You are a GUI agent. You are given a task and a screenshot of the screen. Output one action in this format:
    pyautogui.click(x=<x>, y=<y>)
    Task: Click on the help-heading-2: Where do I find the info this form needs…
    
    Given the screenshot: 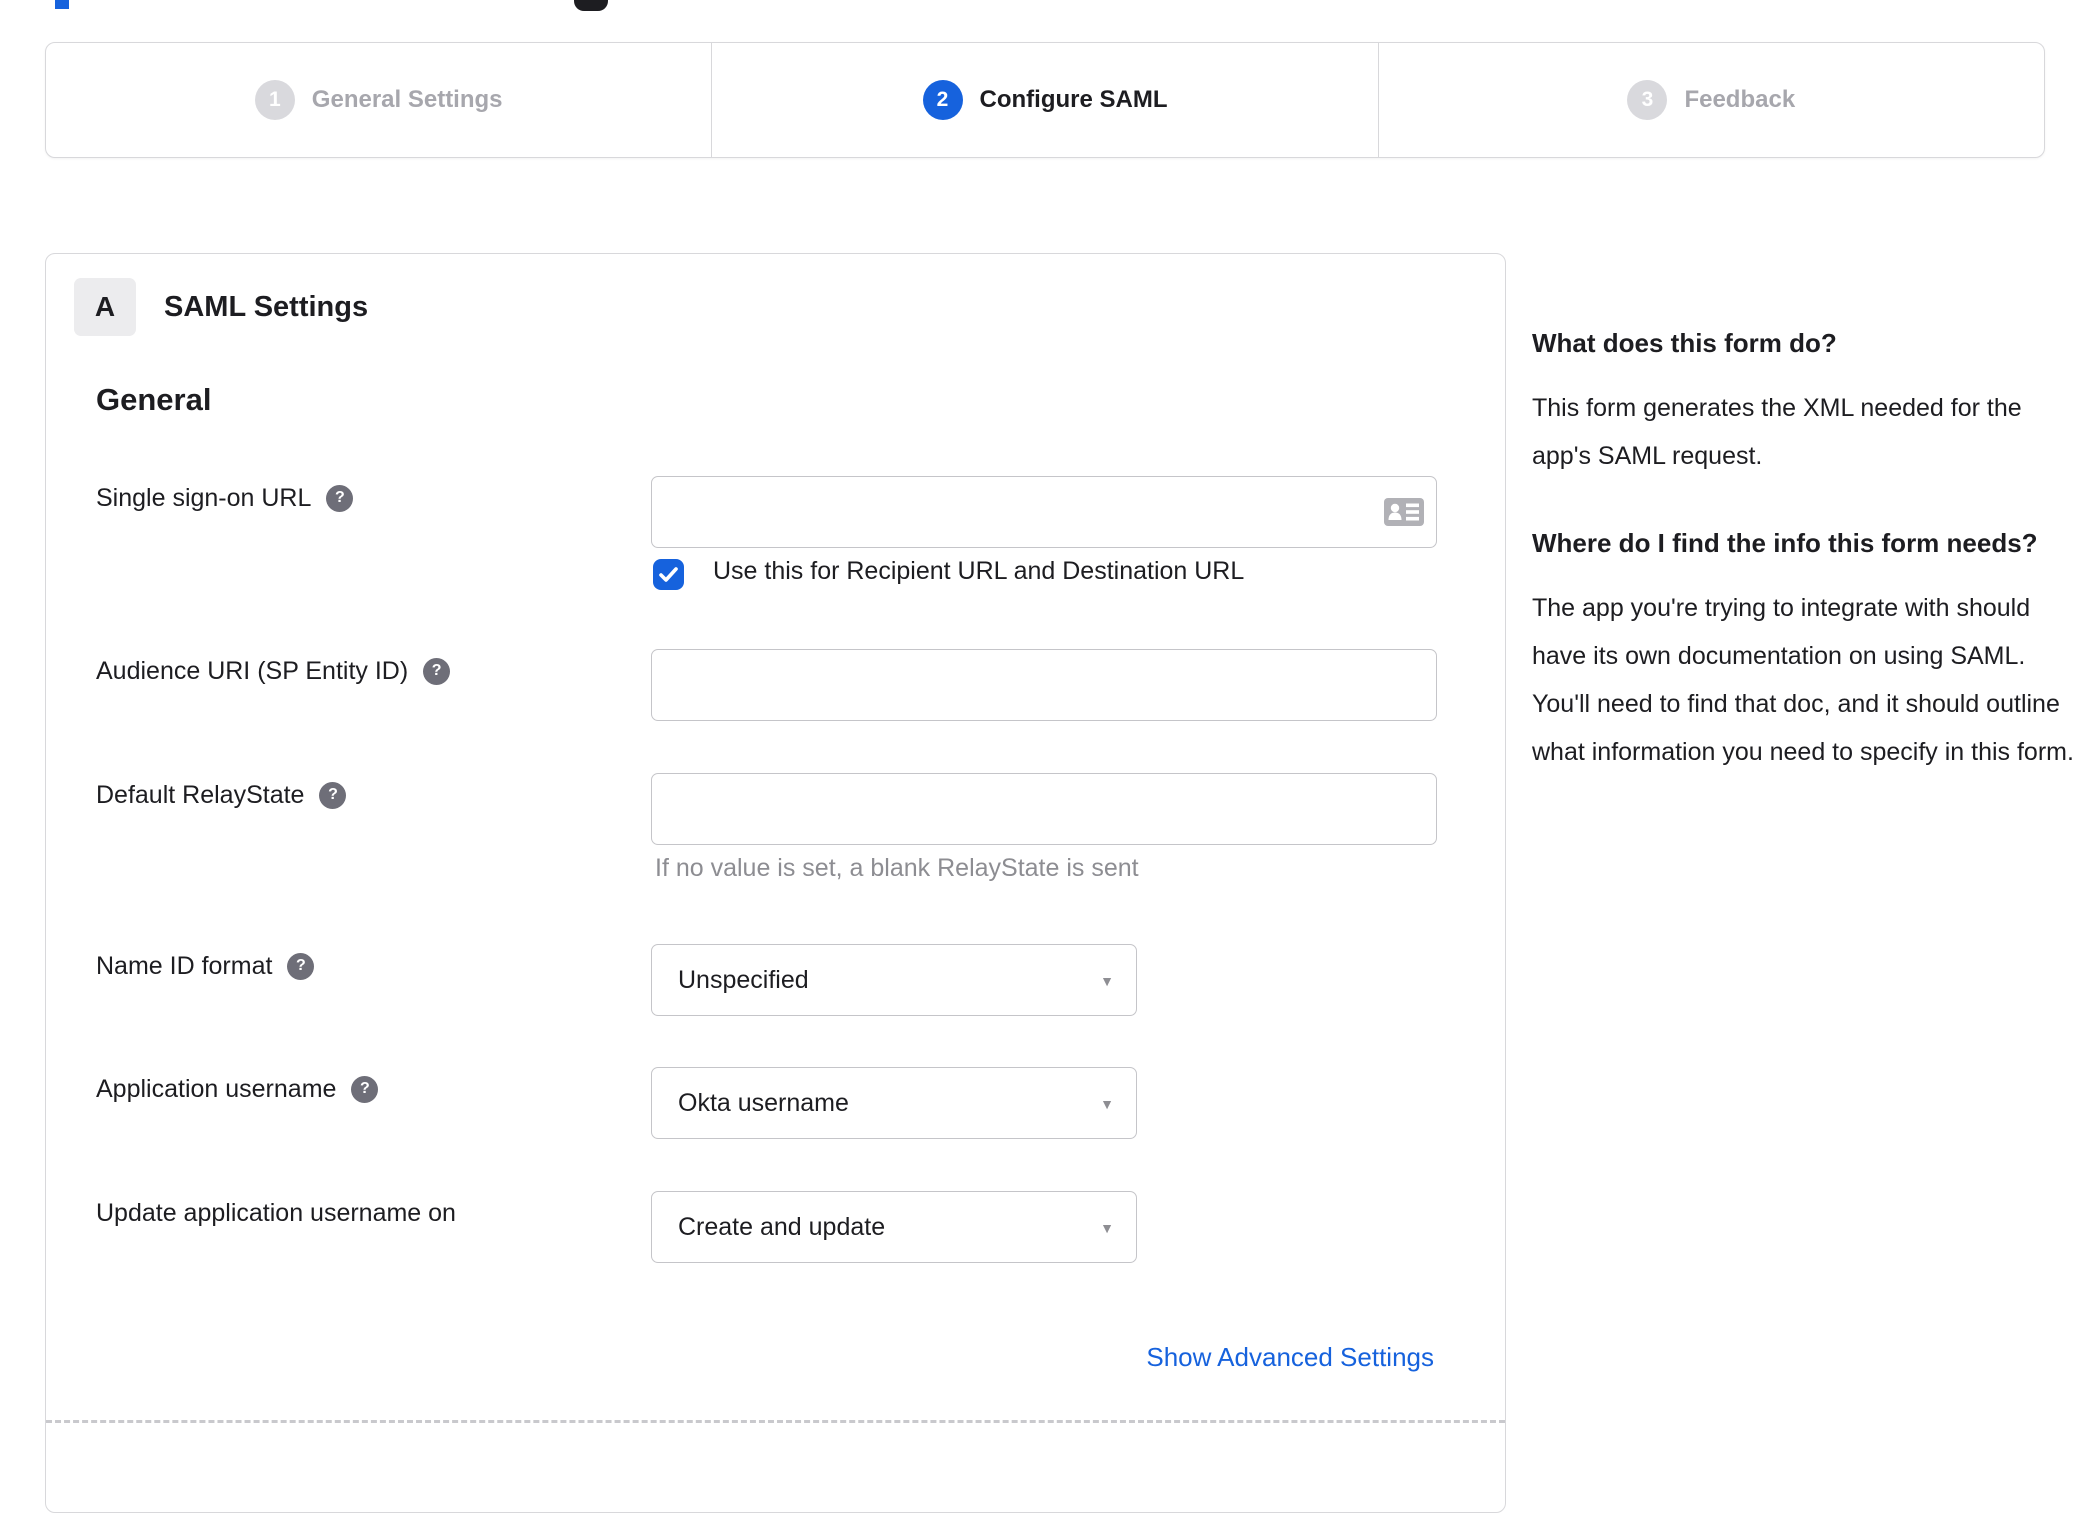 What is the action you would take?
    pyautogui.click(x=1785, y=543)
    